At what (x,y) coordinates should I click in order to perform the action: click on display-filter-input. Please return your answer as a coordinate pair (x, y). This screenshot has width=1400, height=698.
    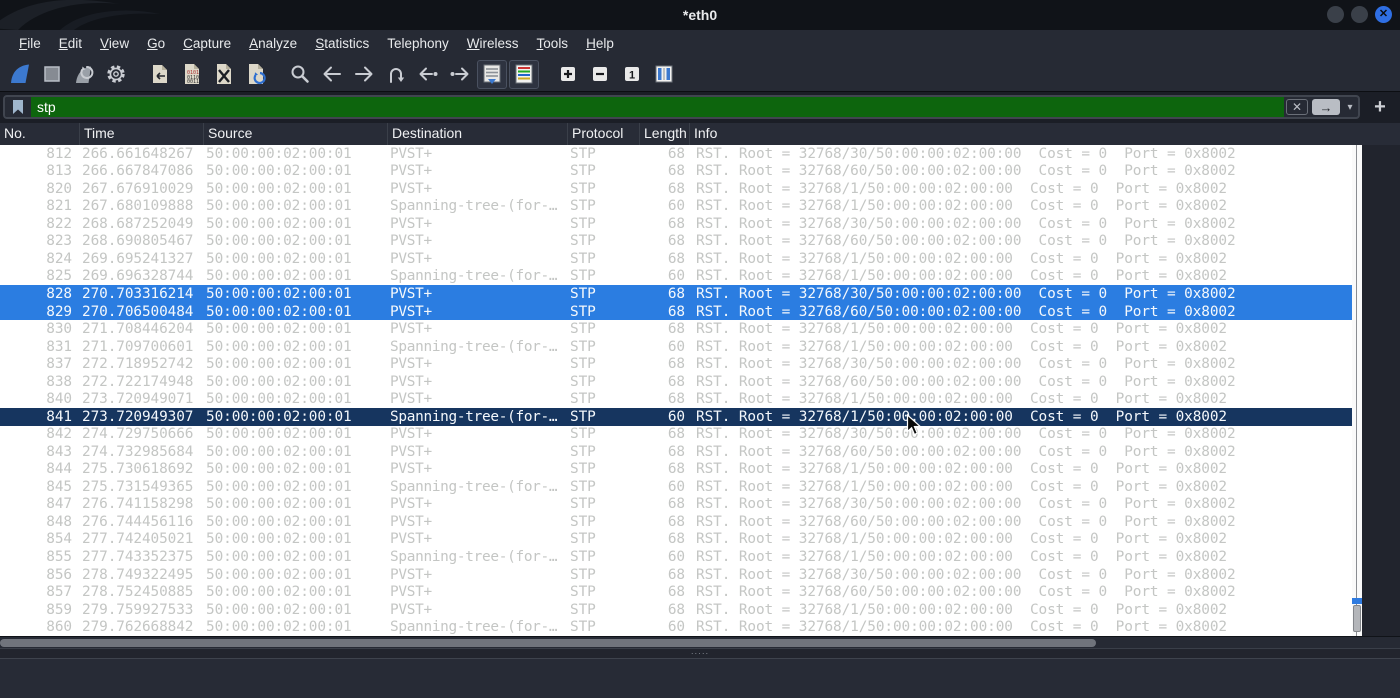
    Looking at the image, I should click on (657, 107).